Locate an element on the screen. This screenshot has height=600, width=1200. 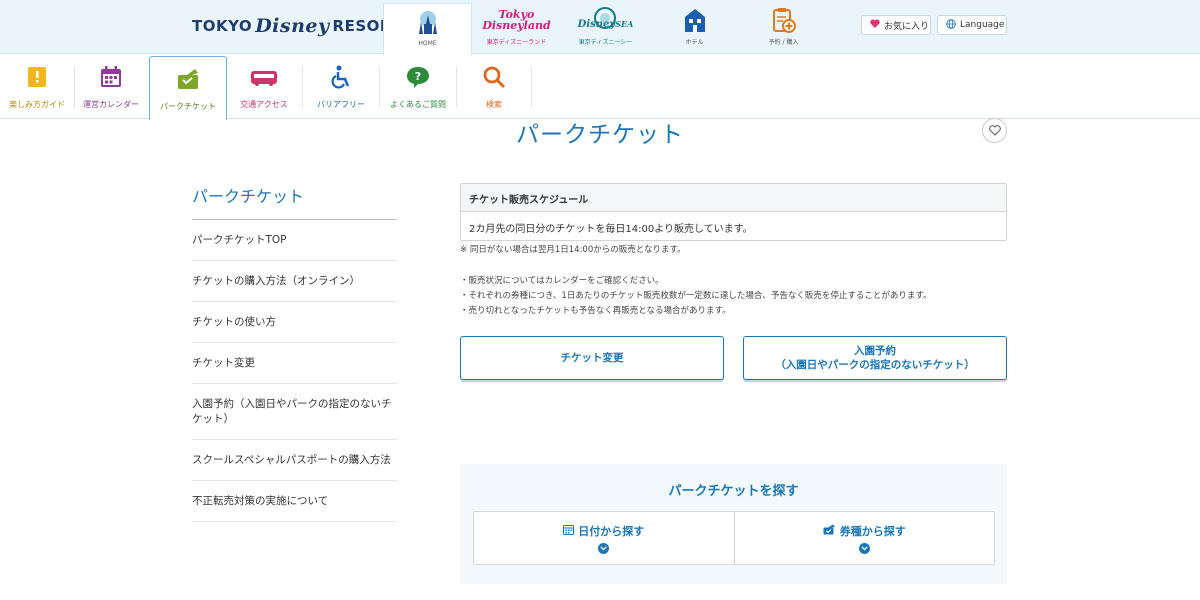
subnav-item-ticket: パークチケット is located at coordinates (188, 88).